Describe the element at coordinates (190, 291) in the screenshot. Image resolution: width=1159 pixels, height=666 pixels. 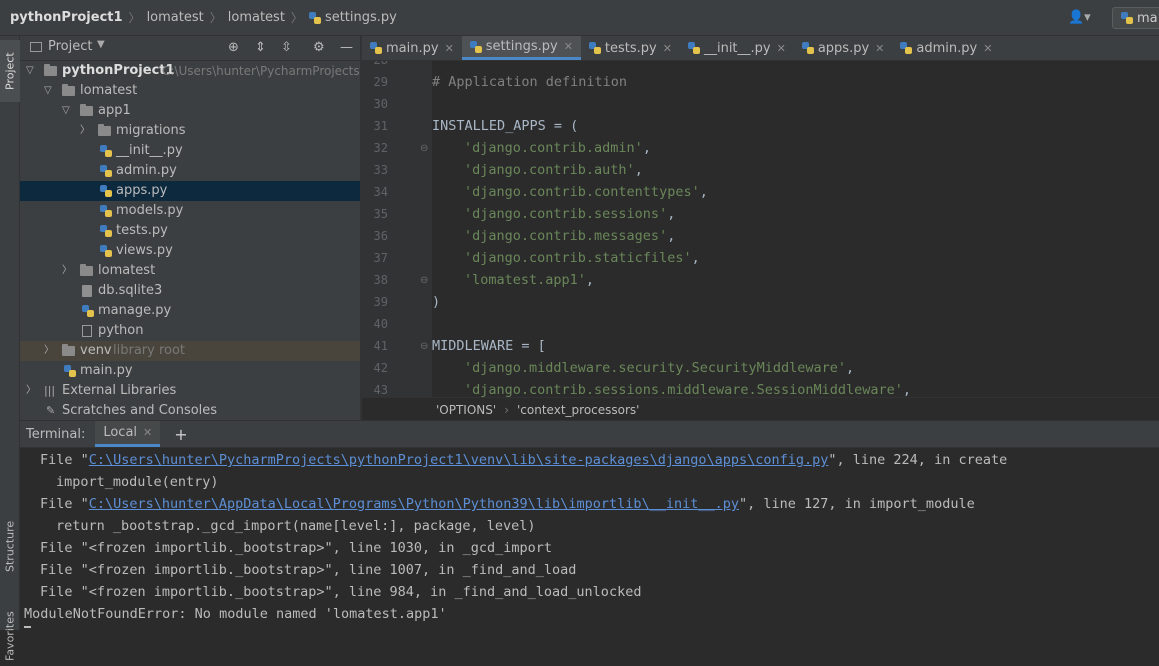
I see `tree-item-db-sqlite3: db.sqlite3` at that location.